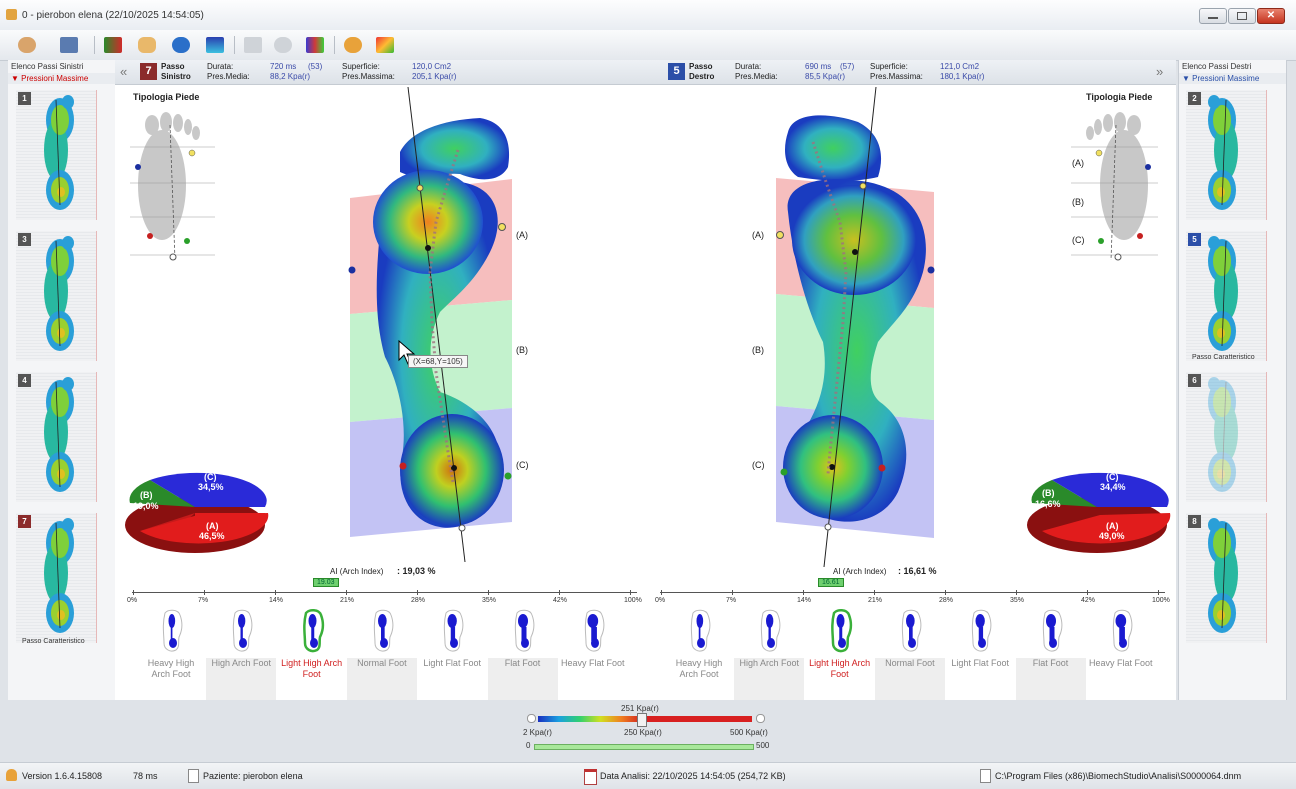 This screenshot has width=1296, height=789. I want to click on right-panel-dropdown: ▼ Pressioni Massime, so click(1232, 78).